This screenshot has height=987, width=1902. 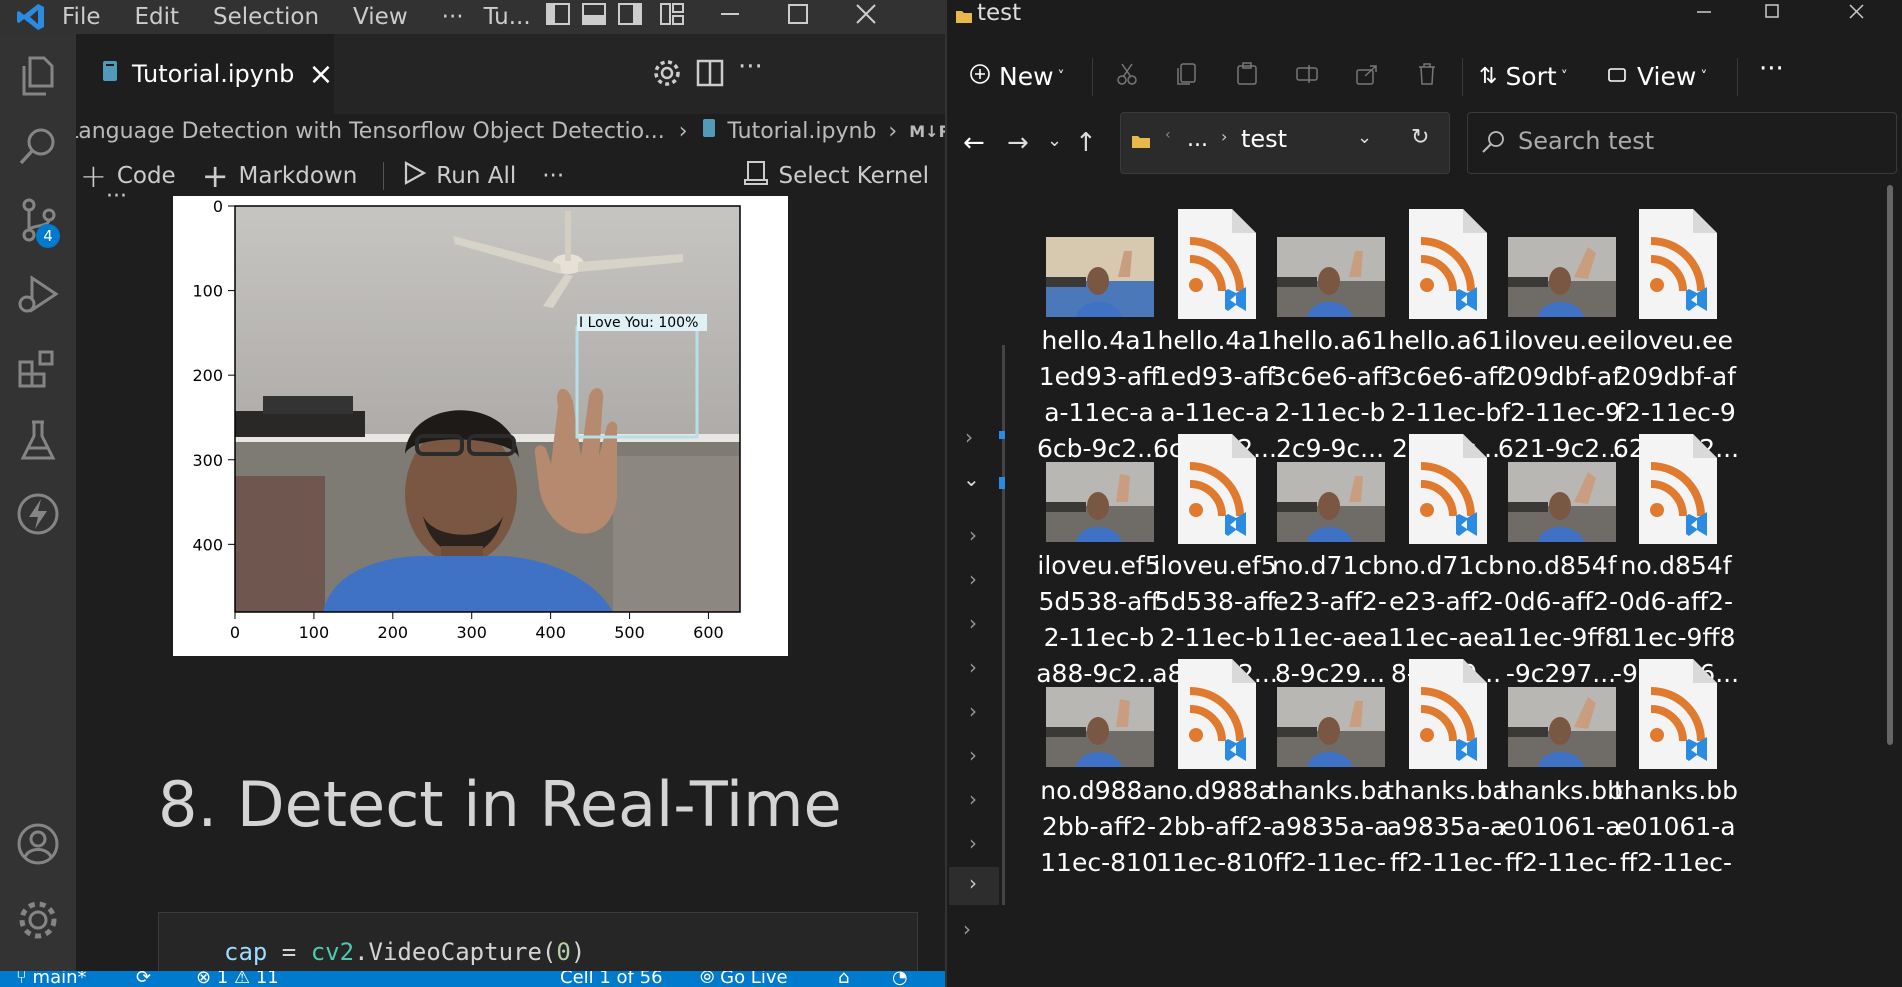 I want to click on forward-arrow-icon: →, so click(x=1018, y=143).